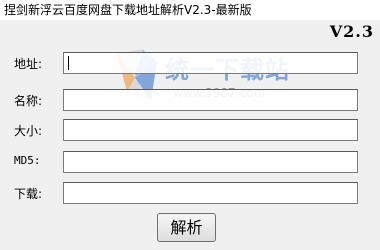 The height and width of the screenshot is (250, 380). I want to click on address-input, so click(210, 63).